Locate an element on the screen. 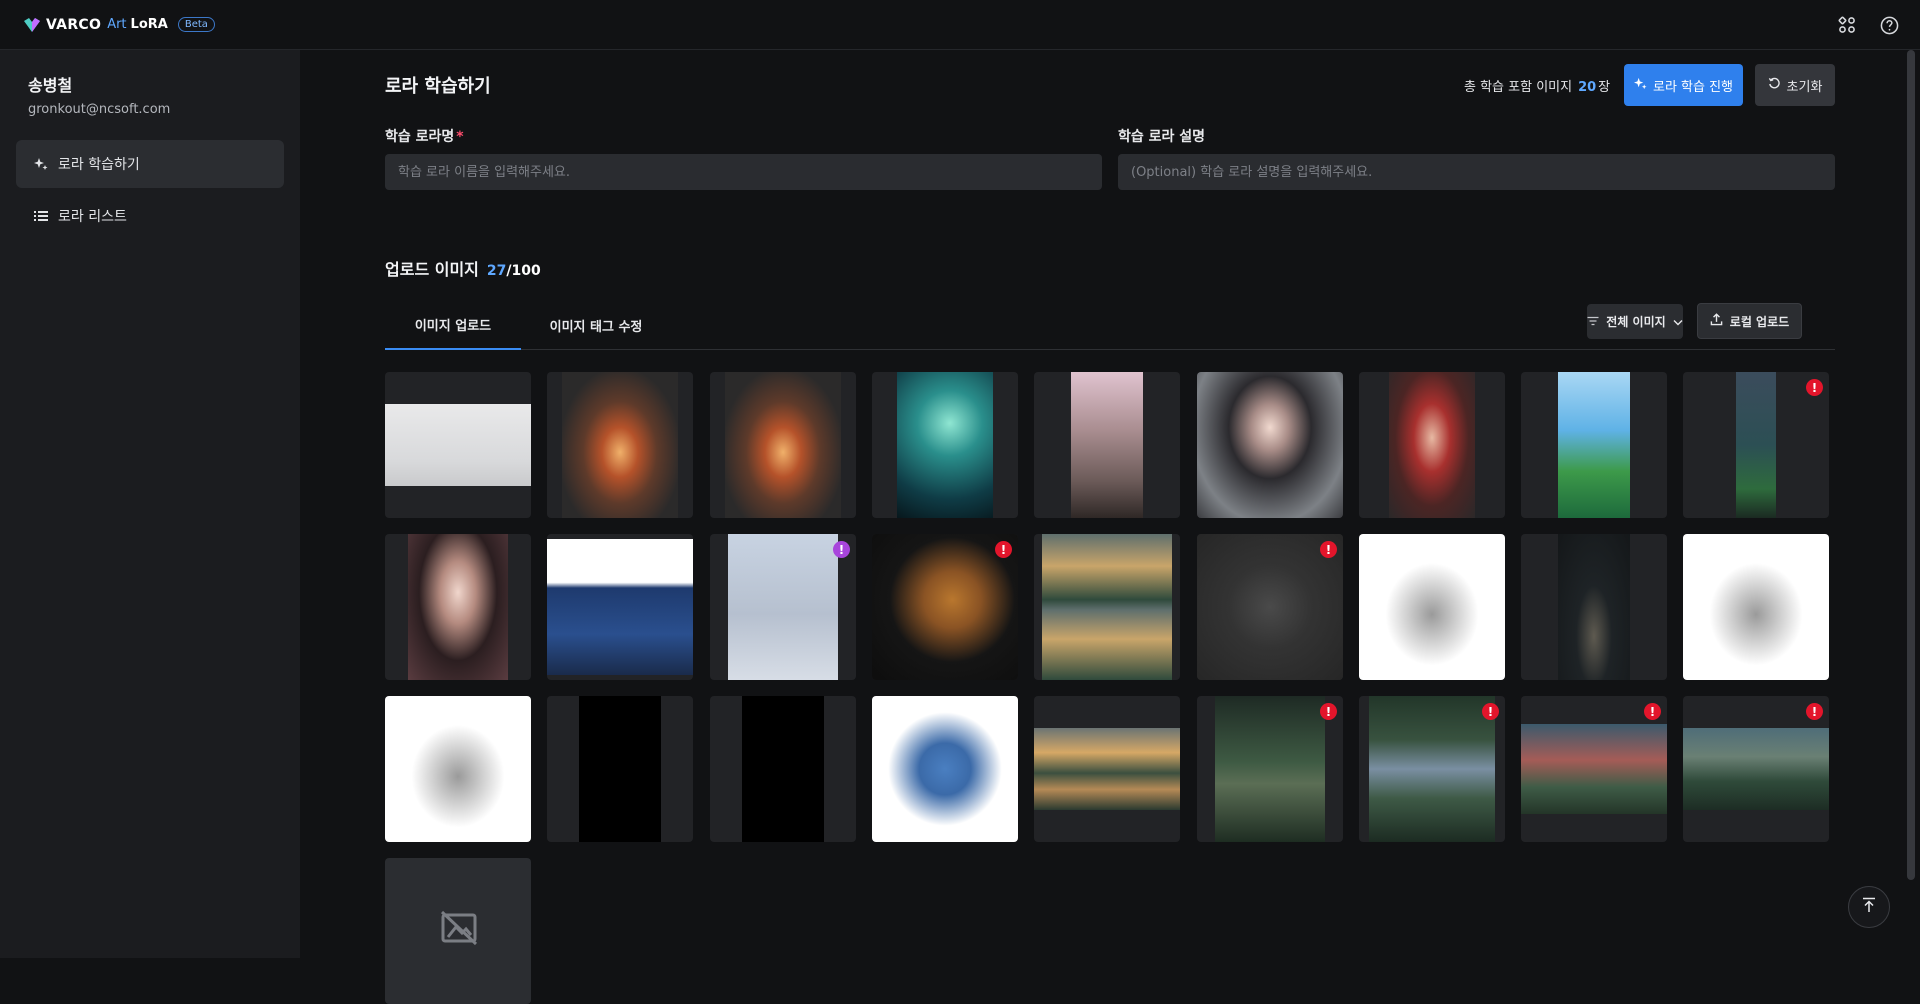  image-tile-anime-underwater-girl is located at coordinates (945, 445).